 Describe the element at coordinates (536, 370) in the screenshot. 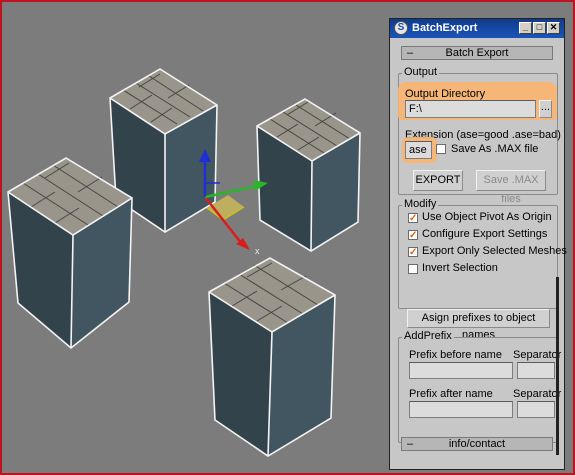

I see `separator-before-input` at that location.